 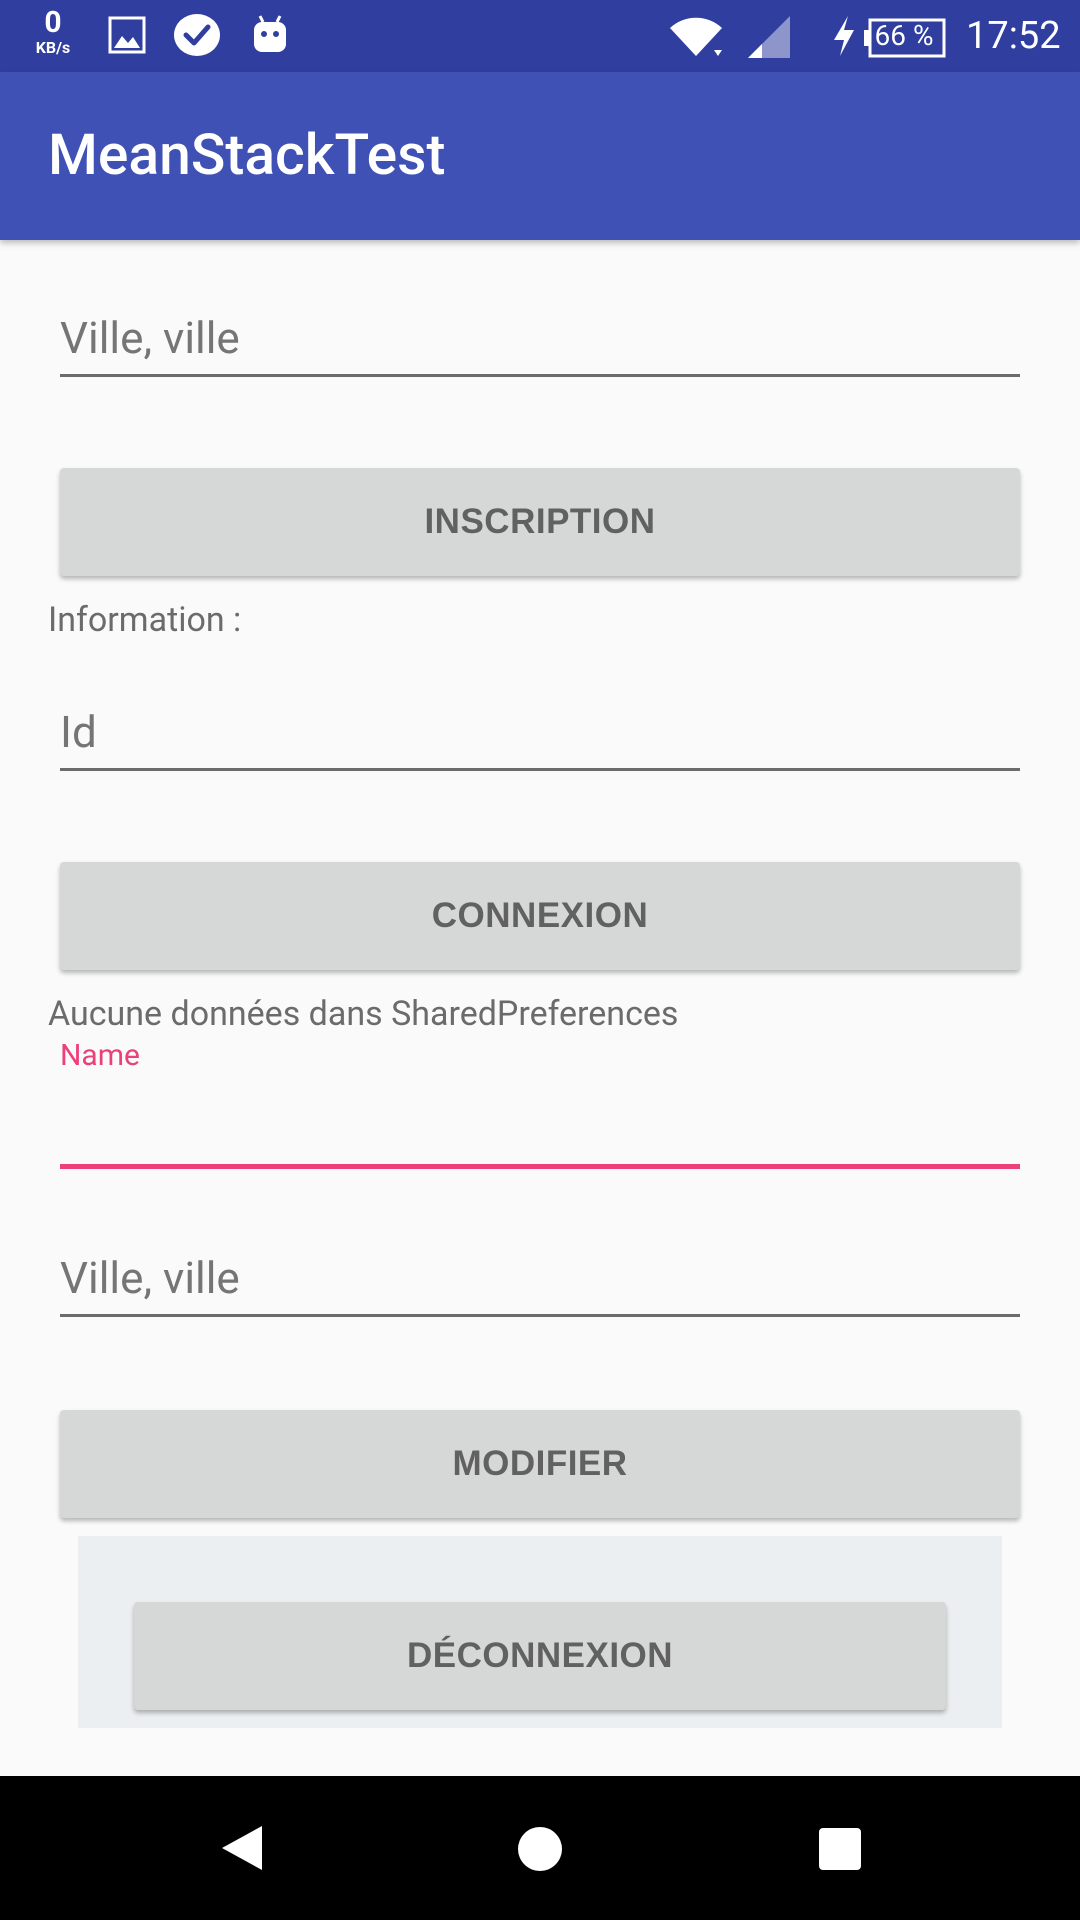 I want to click on deconnexion-button: DÉCONNEXION, so click(x=540, y=1656).